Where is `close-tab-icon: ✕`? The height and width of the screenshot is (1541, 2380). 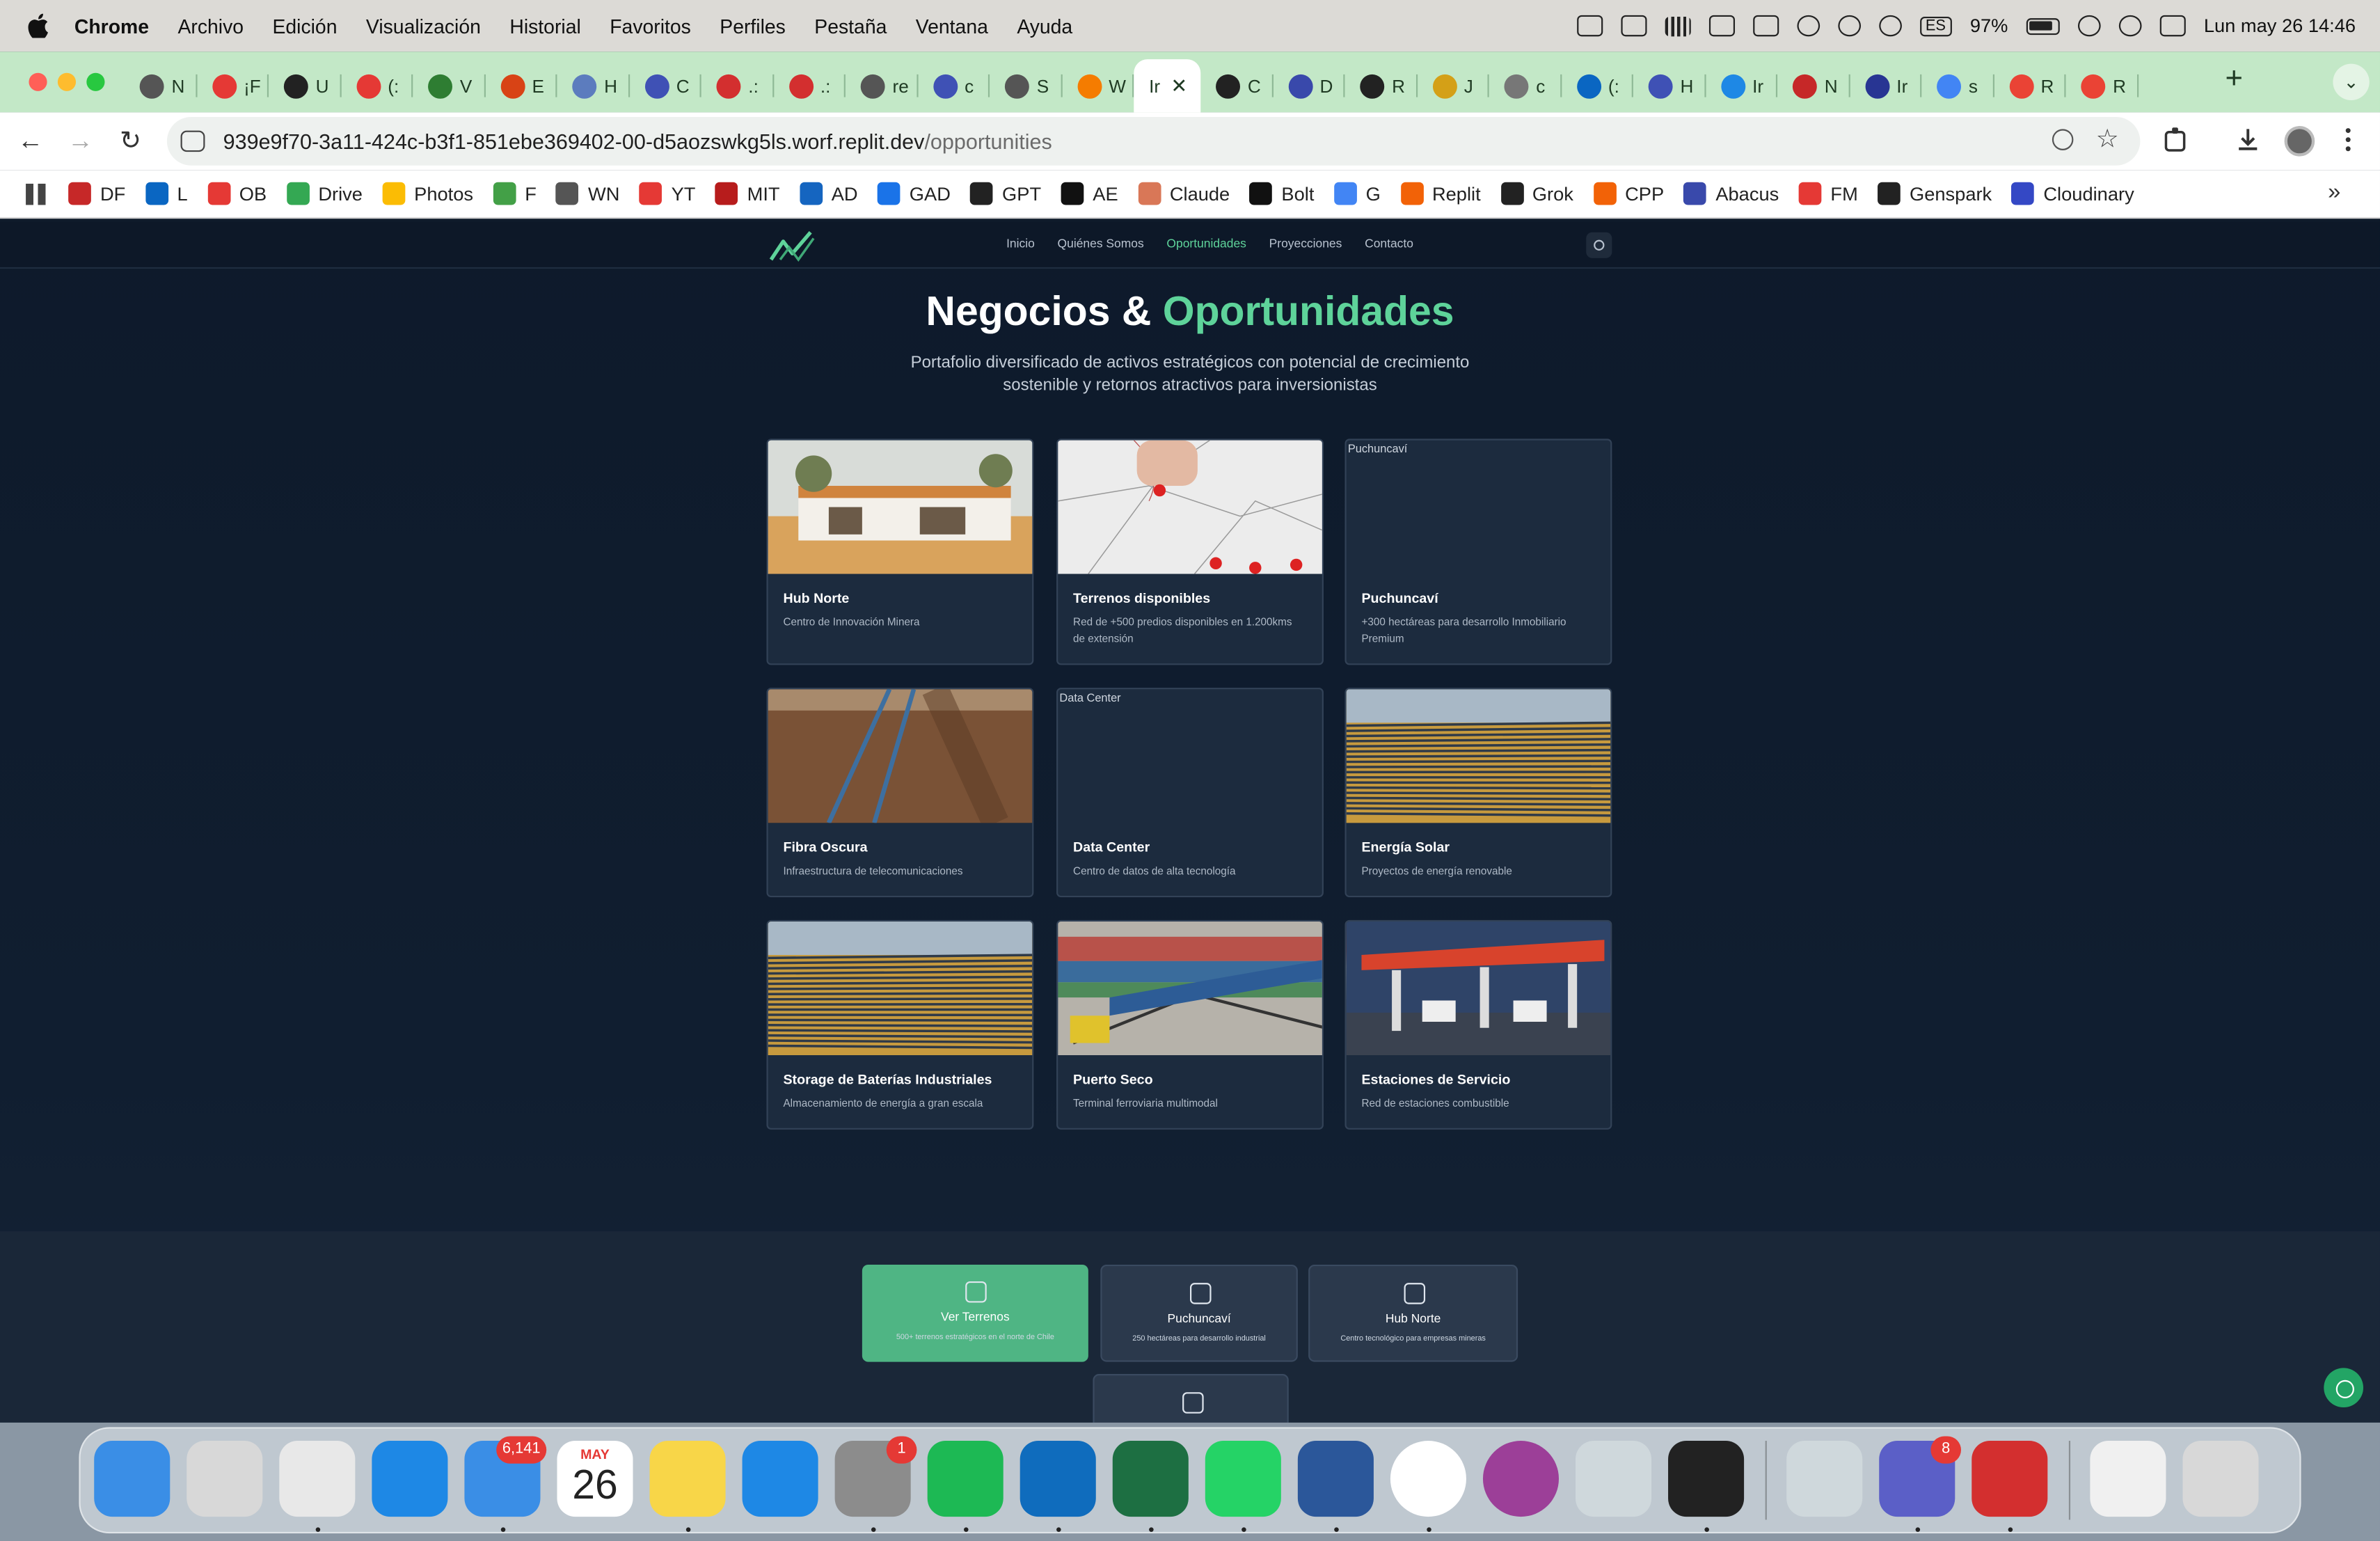 close-tab-icon: ✕ is located at coordinates (1179, 86).